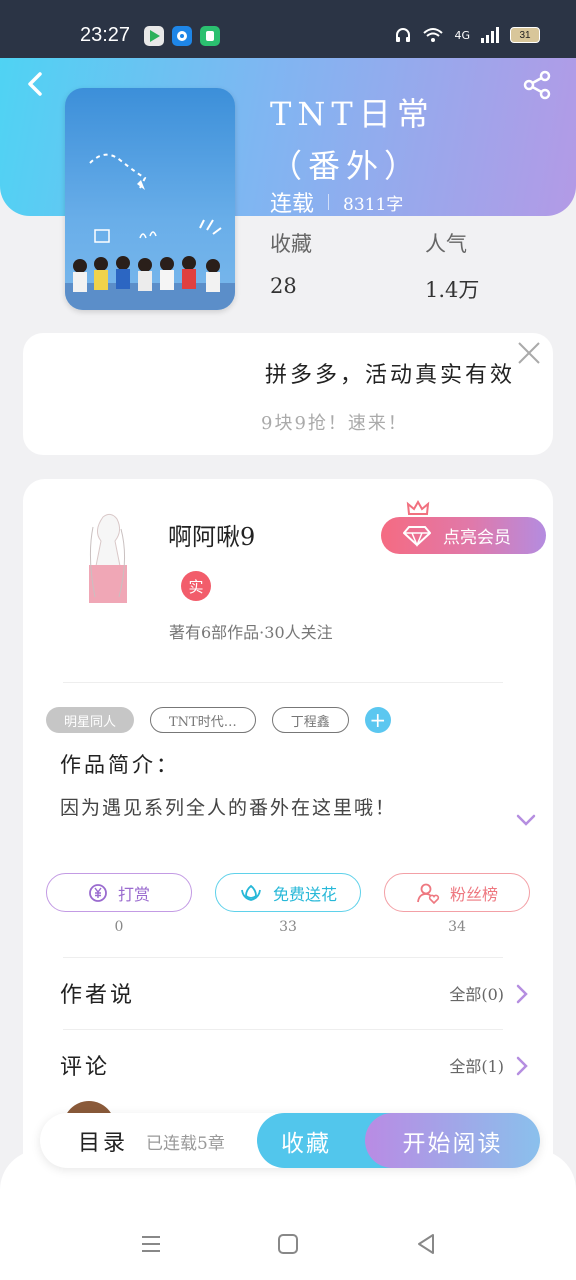 Image resolution: width=576 pixels, height=1280 pixels. Describe the element at coordinates (98, 892) in the screenshot. I see `yen-coin-icon` at that location.